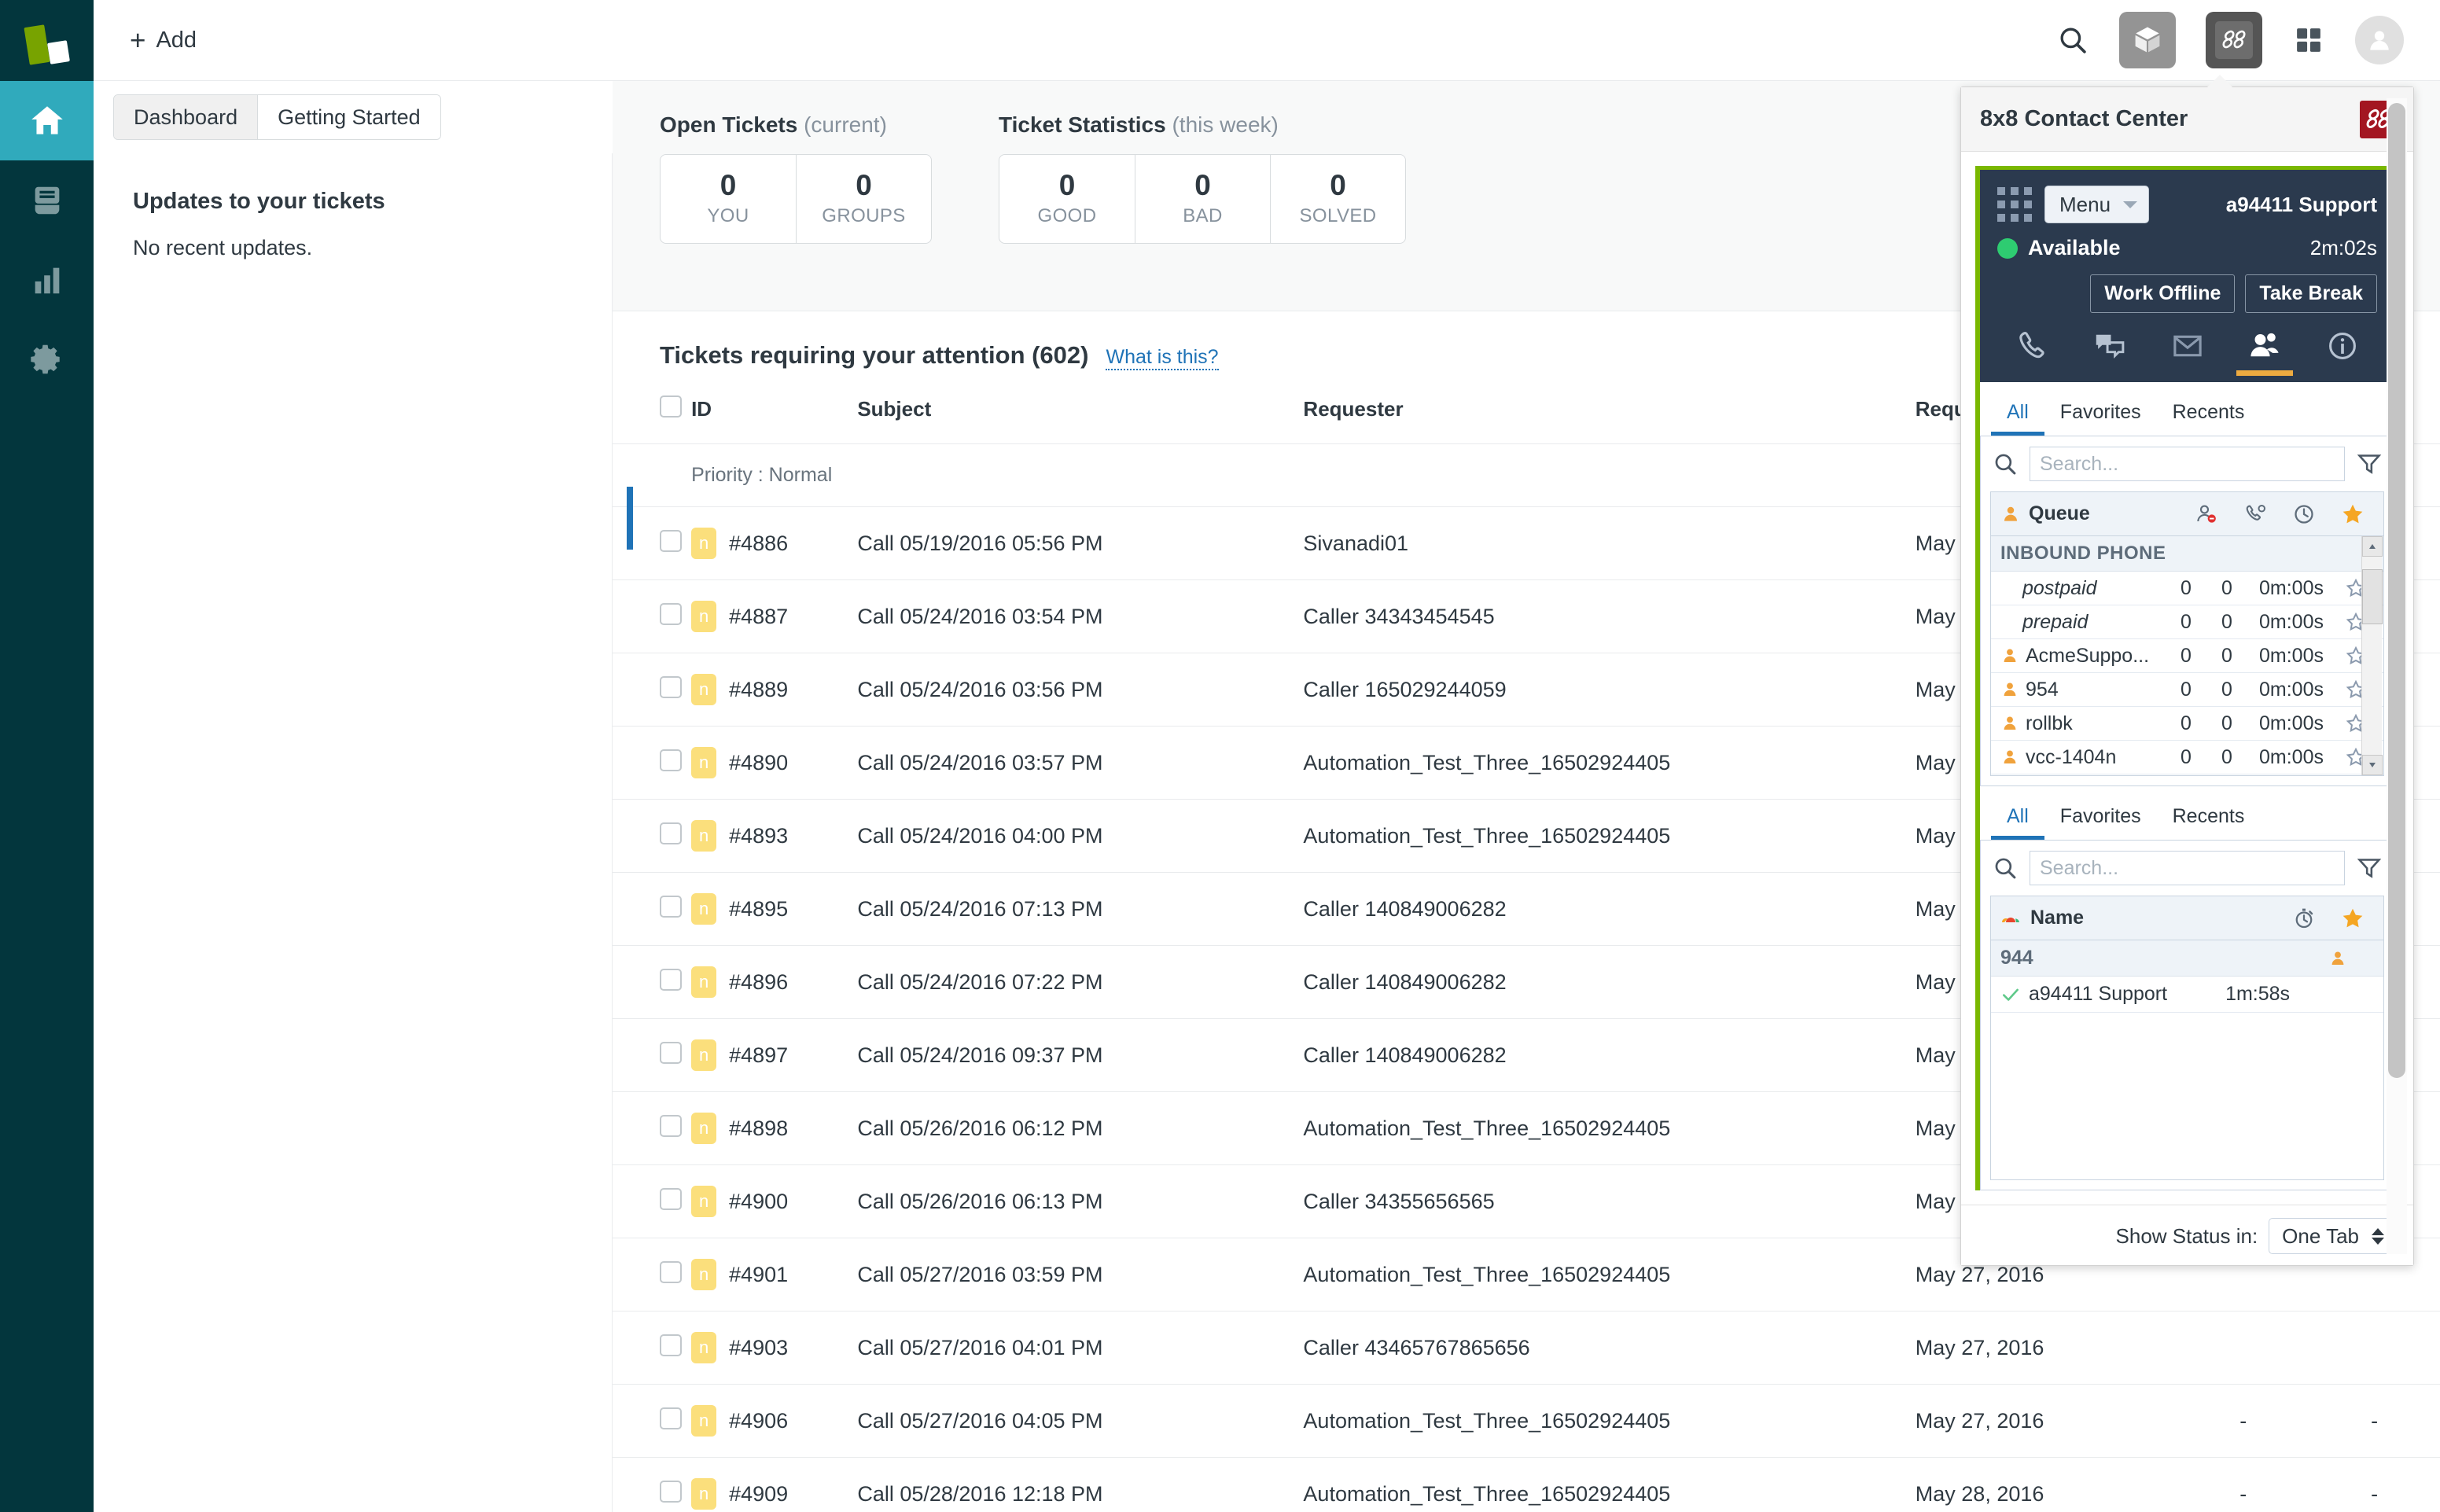 This screenshot has height=1512, width=2440. Describe the element at coordinates (2187, 995) in the screenshot. I see `name-row: a94411 Support 1m:58s` at that location.